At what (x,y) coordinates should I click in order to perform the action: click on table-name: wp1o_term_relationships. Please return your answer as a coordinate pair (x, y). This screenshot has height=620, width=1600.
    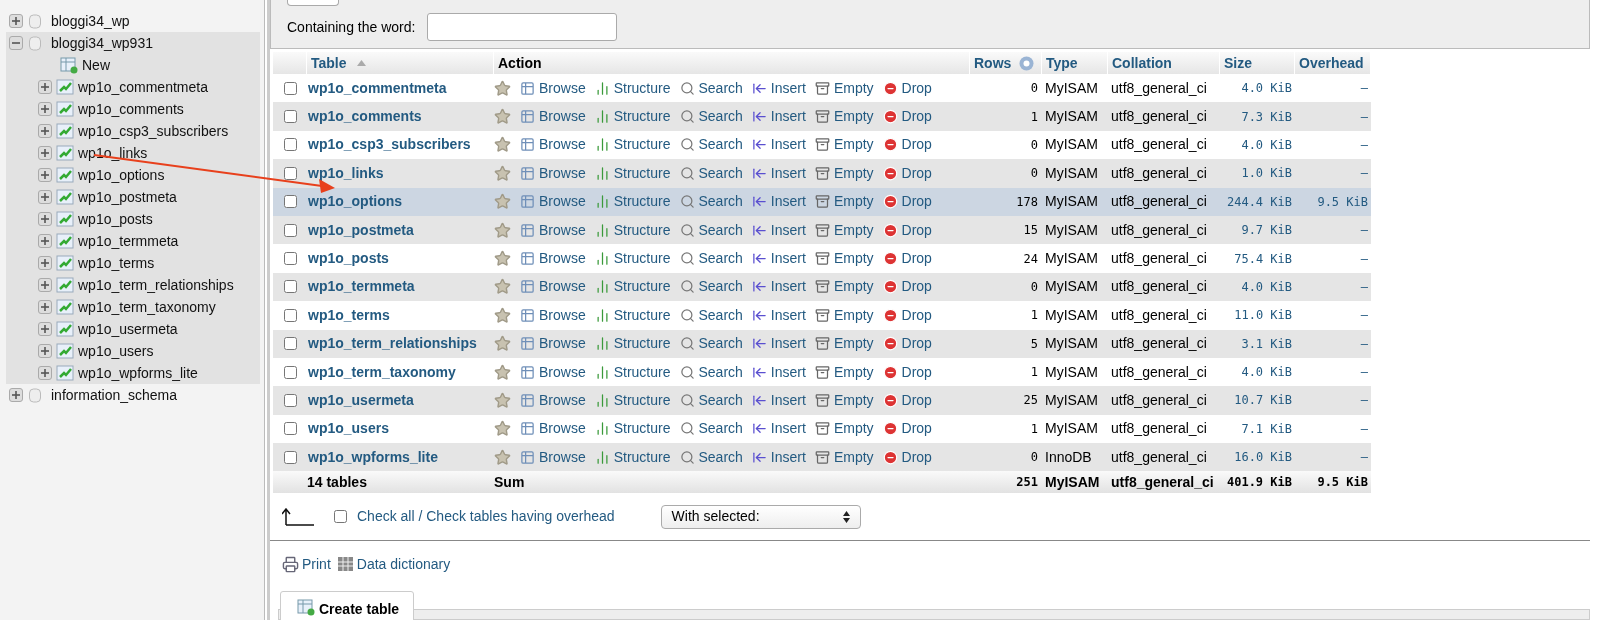
    Looking at the image, I should click on (156, 285).